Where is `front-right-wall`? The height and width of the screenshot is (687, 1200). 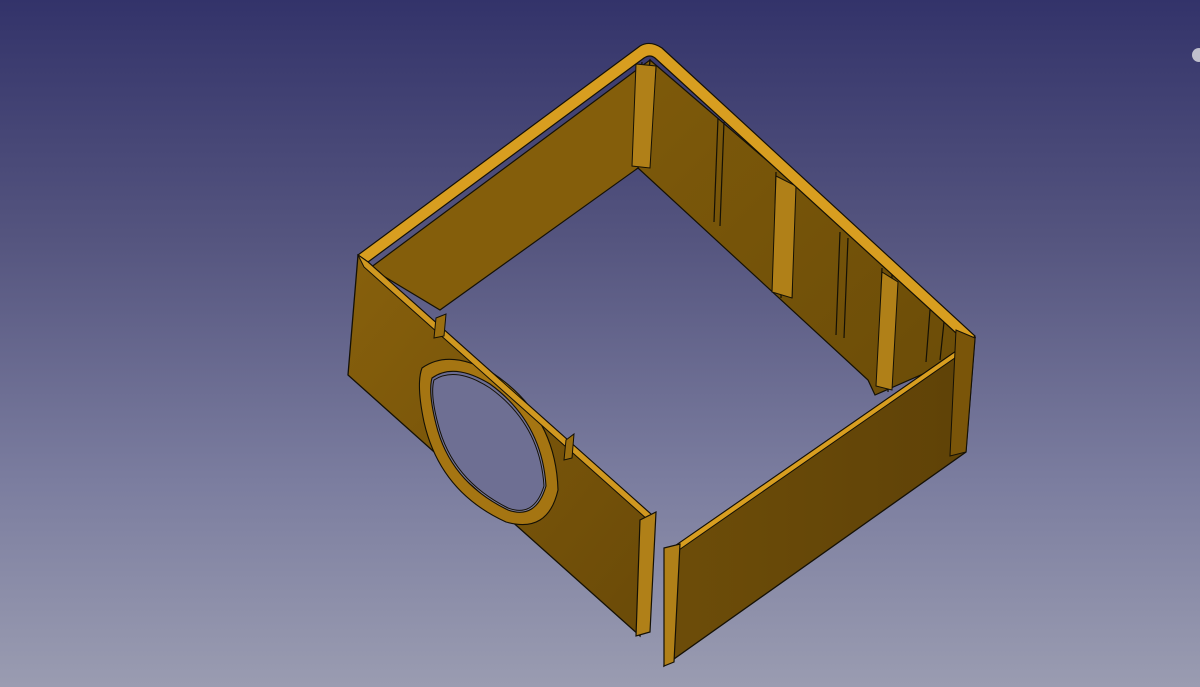
front-right-wall is located at coordinates (819, 502).